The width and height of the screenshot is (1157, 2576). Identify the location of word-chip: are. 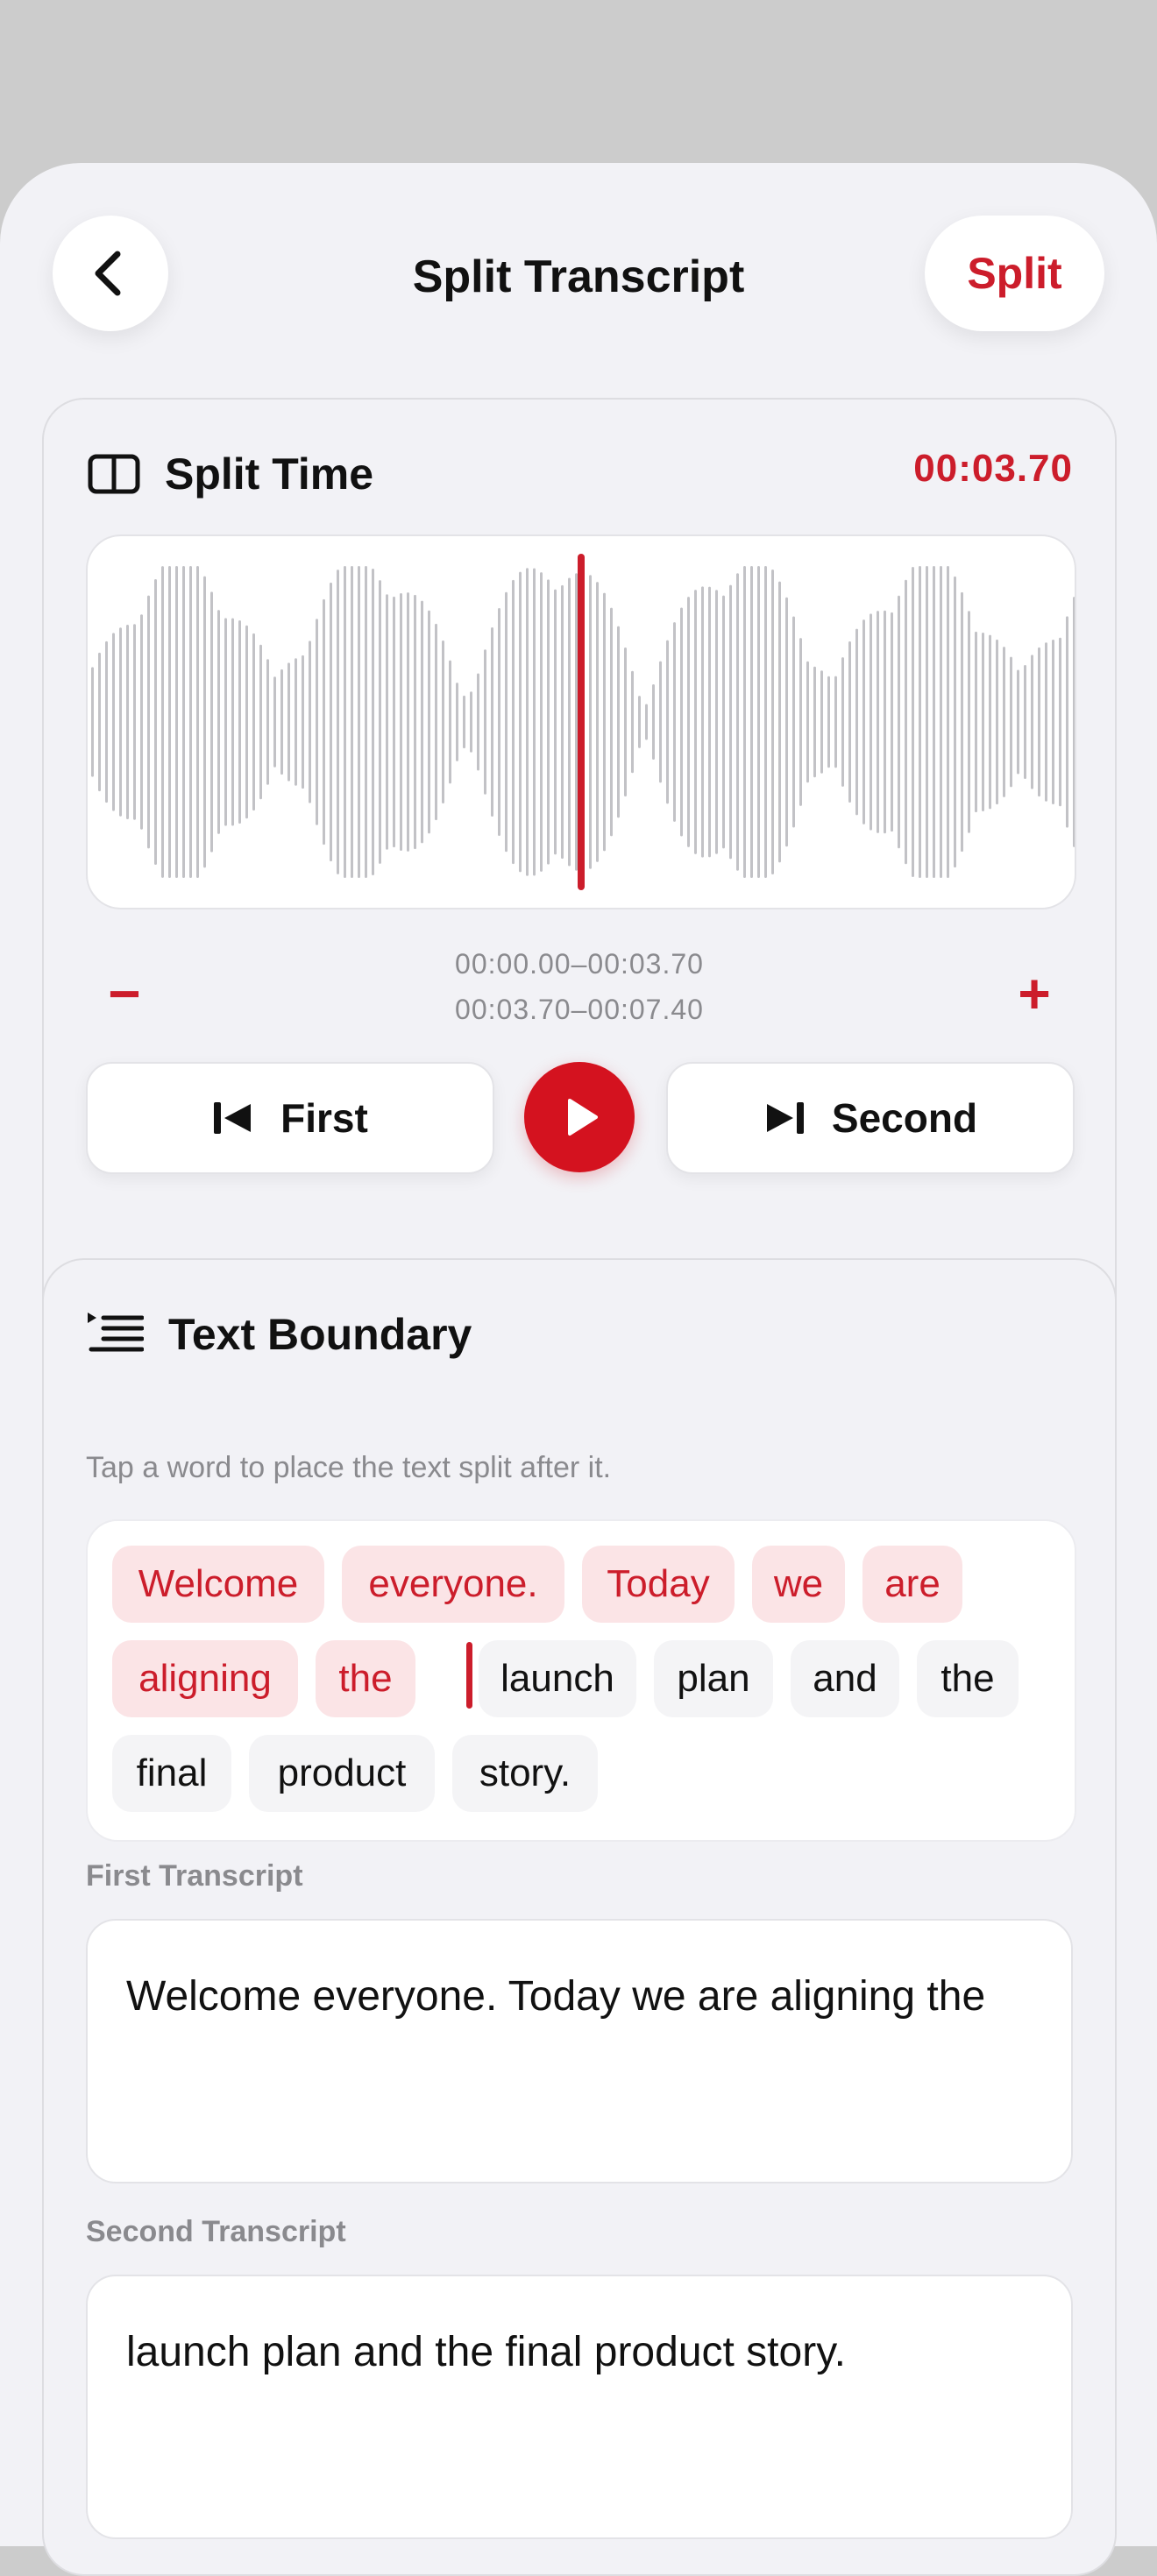
(912, 1584).